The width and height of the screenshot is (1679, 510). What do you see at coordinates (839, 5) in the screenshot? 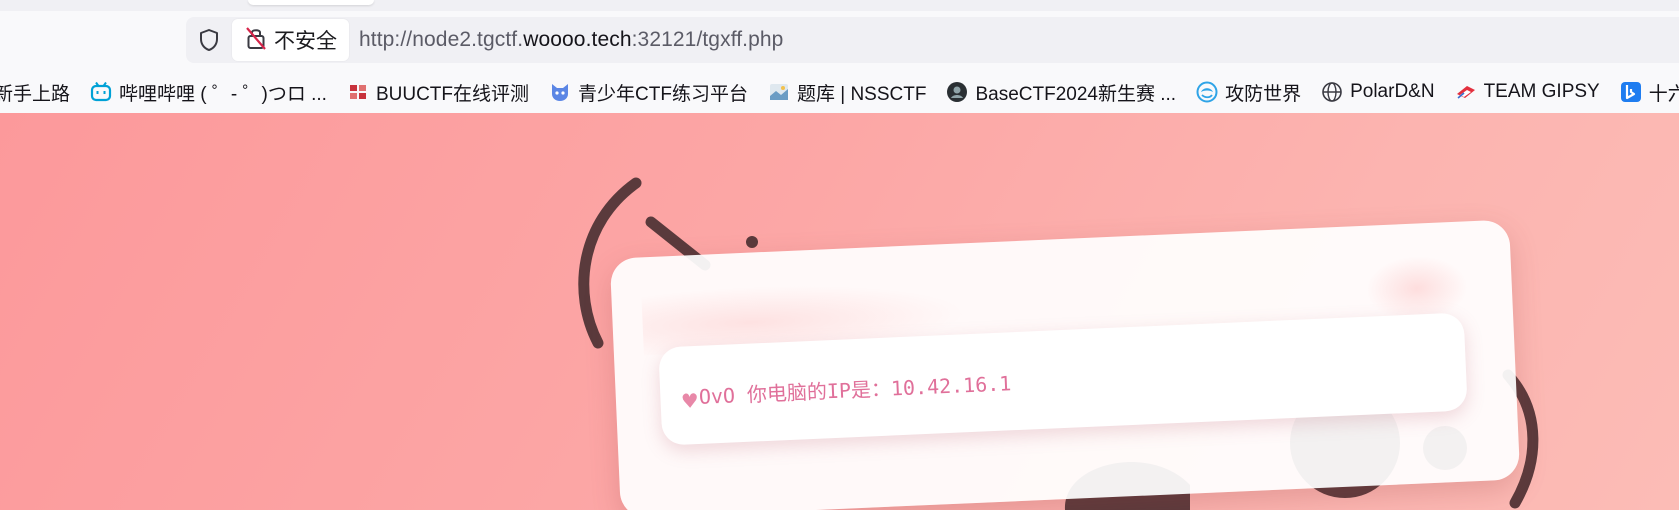
I see `tab-strip` at bounding box center [839, 5].